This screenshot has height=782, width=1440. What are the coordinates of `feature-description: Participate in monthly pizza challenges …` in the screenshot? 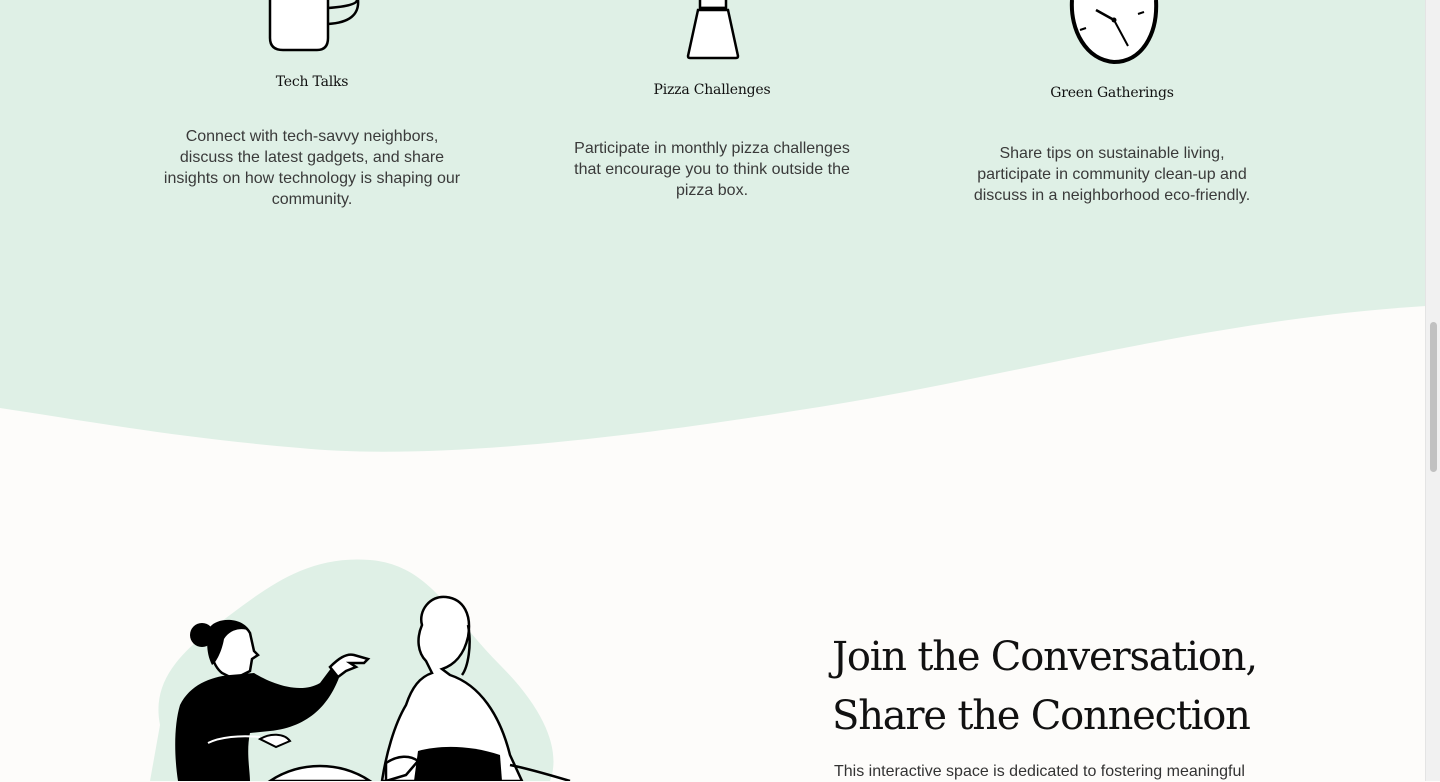 It's located at (712, 169).